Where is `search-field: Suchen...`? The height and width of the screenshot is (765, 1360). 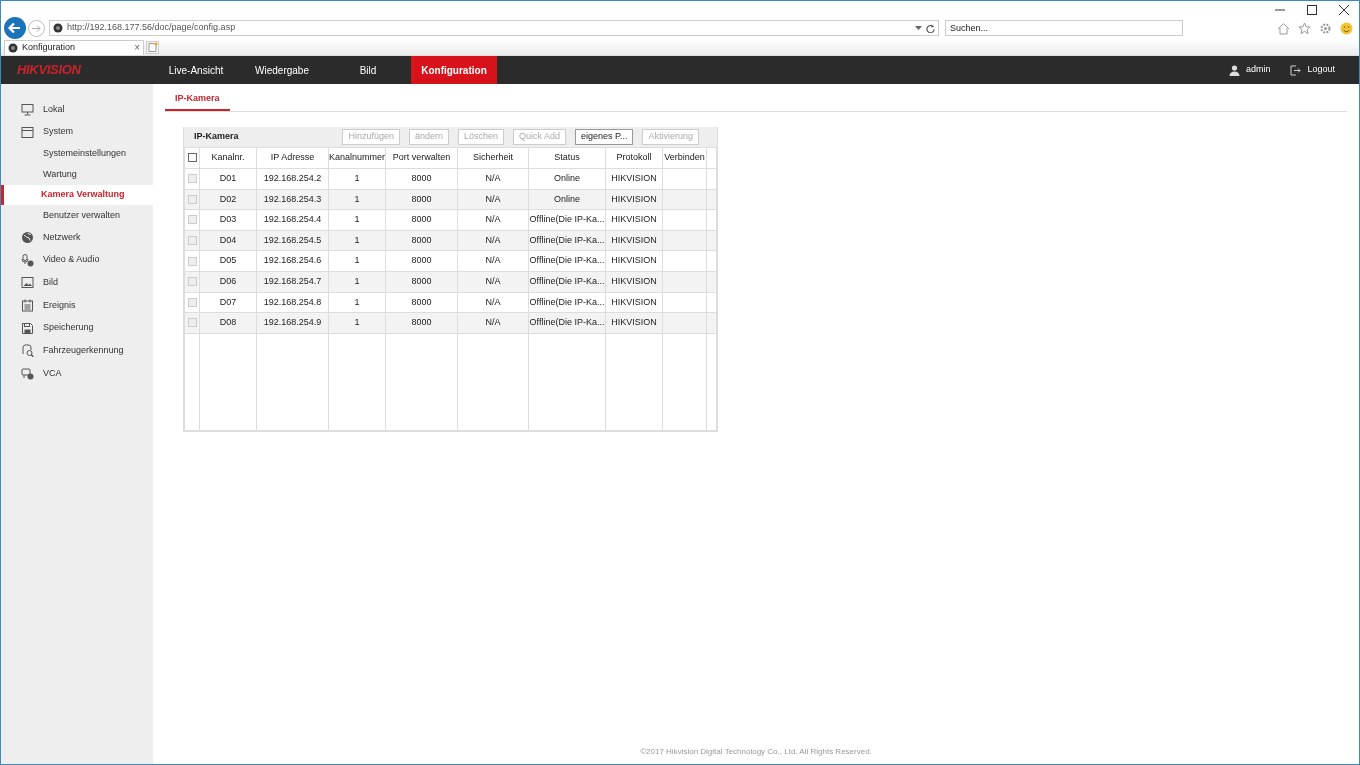 search-field: Suchen... is located at coordinates (1064, 28).